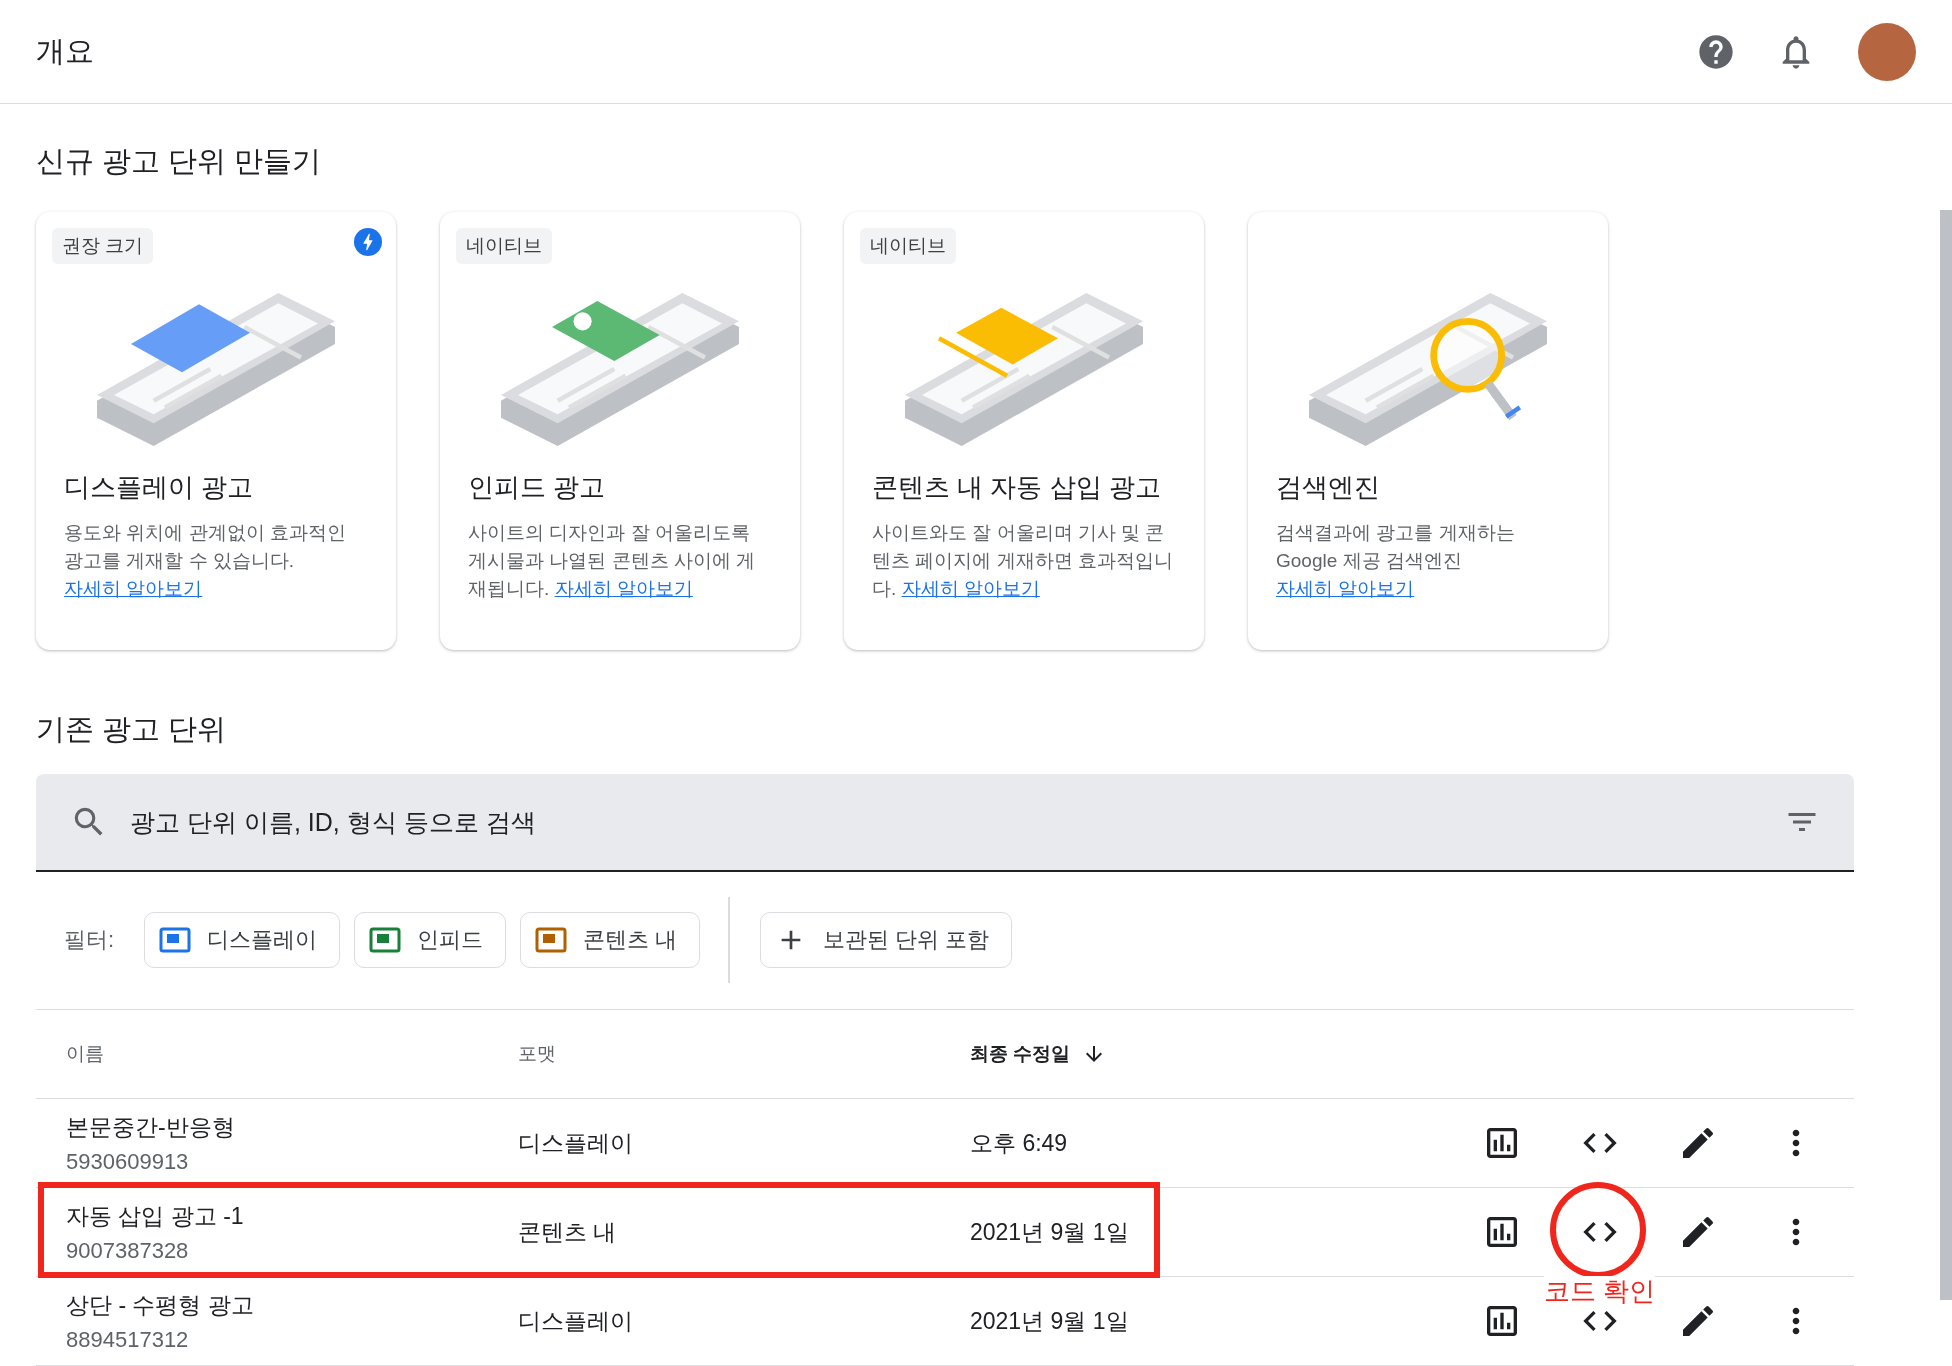  Describe the element at coordinates (205, 561) in the screenshot. I see `card-description: 용도와 위치에 관계없이 효과적인 광고를 게재할 수 있습니다. 자세히 알아보기` at that location.